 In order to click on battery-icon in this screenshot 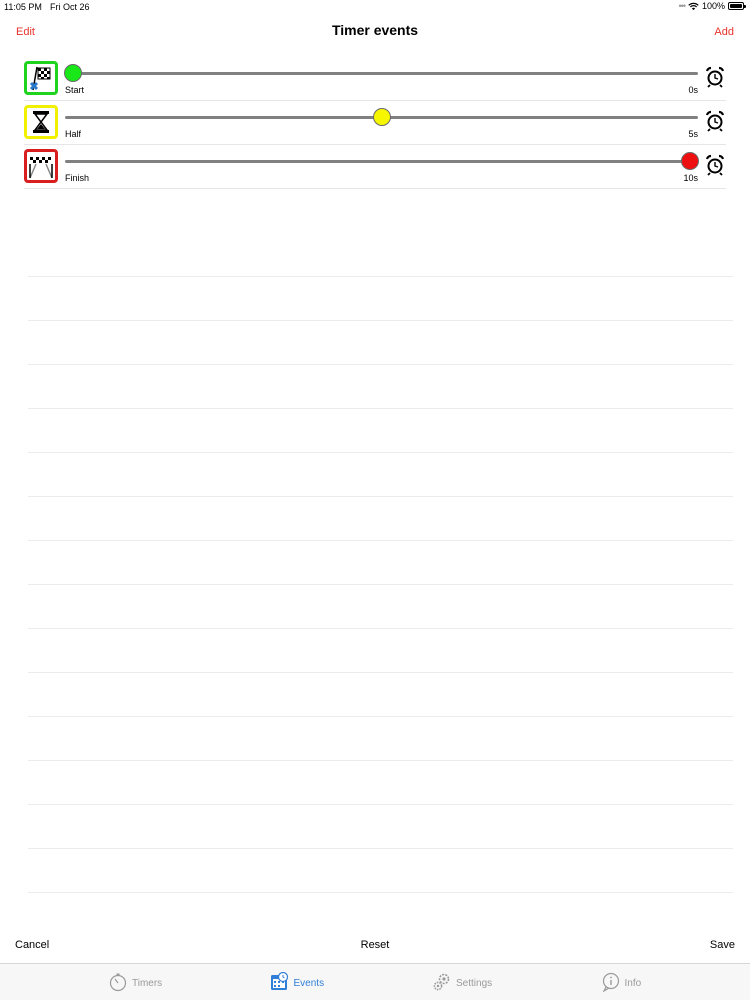, I will do `click(737, 6)`.